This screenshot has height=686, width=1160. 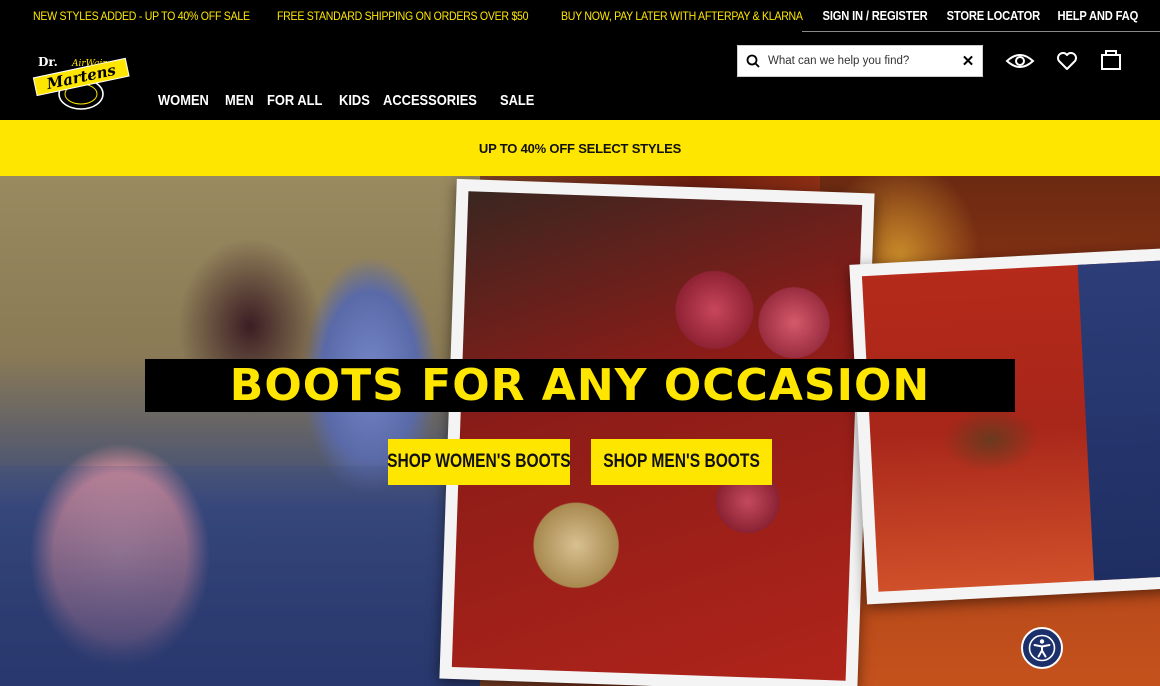 I want to click on search-box: ✕, so click(x=860, y=61).